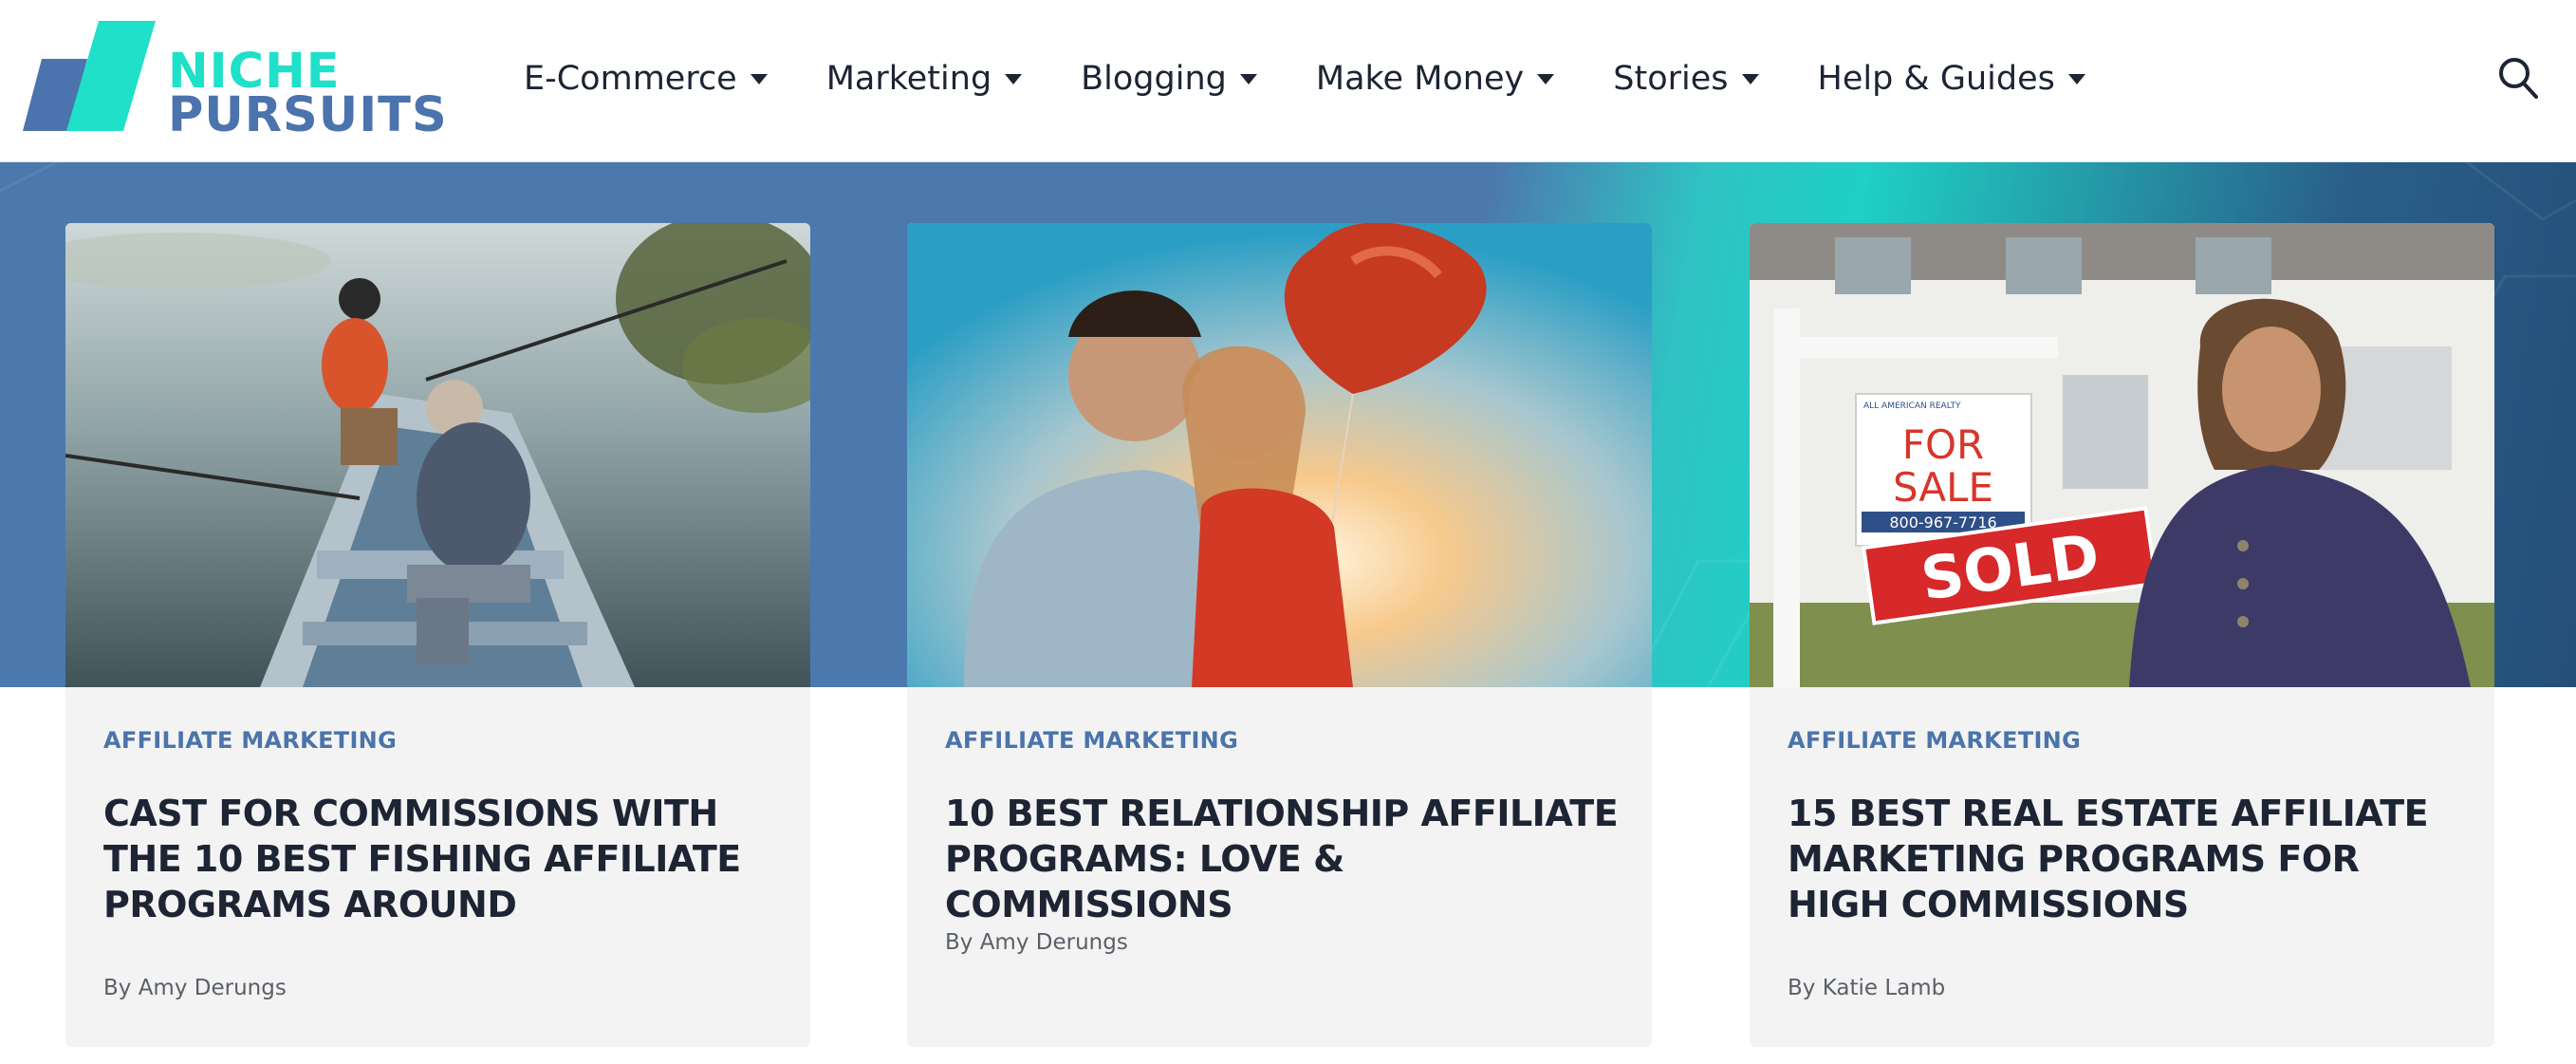  What do you see at coordinates (89, 76) in the screenshot?
I see `logo-mark-icon` at bounding box center [89, 76].